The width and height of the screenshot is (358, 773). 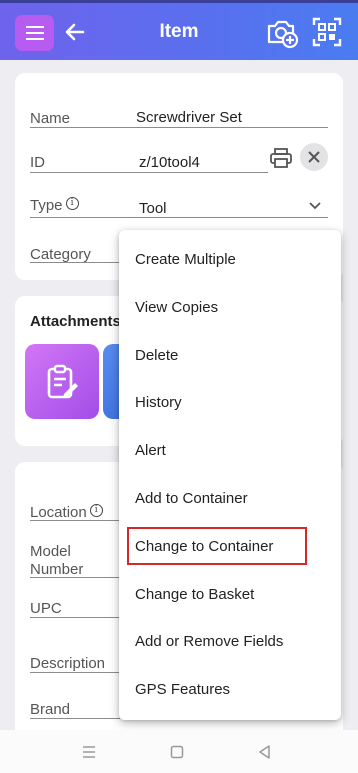 I want to click on qr-scan-icon, so click(x=327, y=32).